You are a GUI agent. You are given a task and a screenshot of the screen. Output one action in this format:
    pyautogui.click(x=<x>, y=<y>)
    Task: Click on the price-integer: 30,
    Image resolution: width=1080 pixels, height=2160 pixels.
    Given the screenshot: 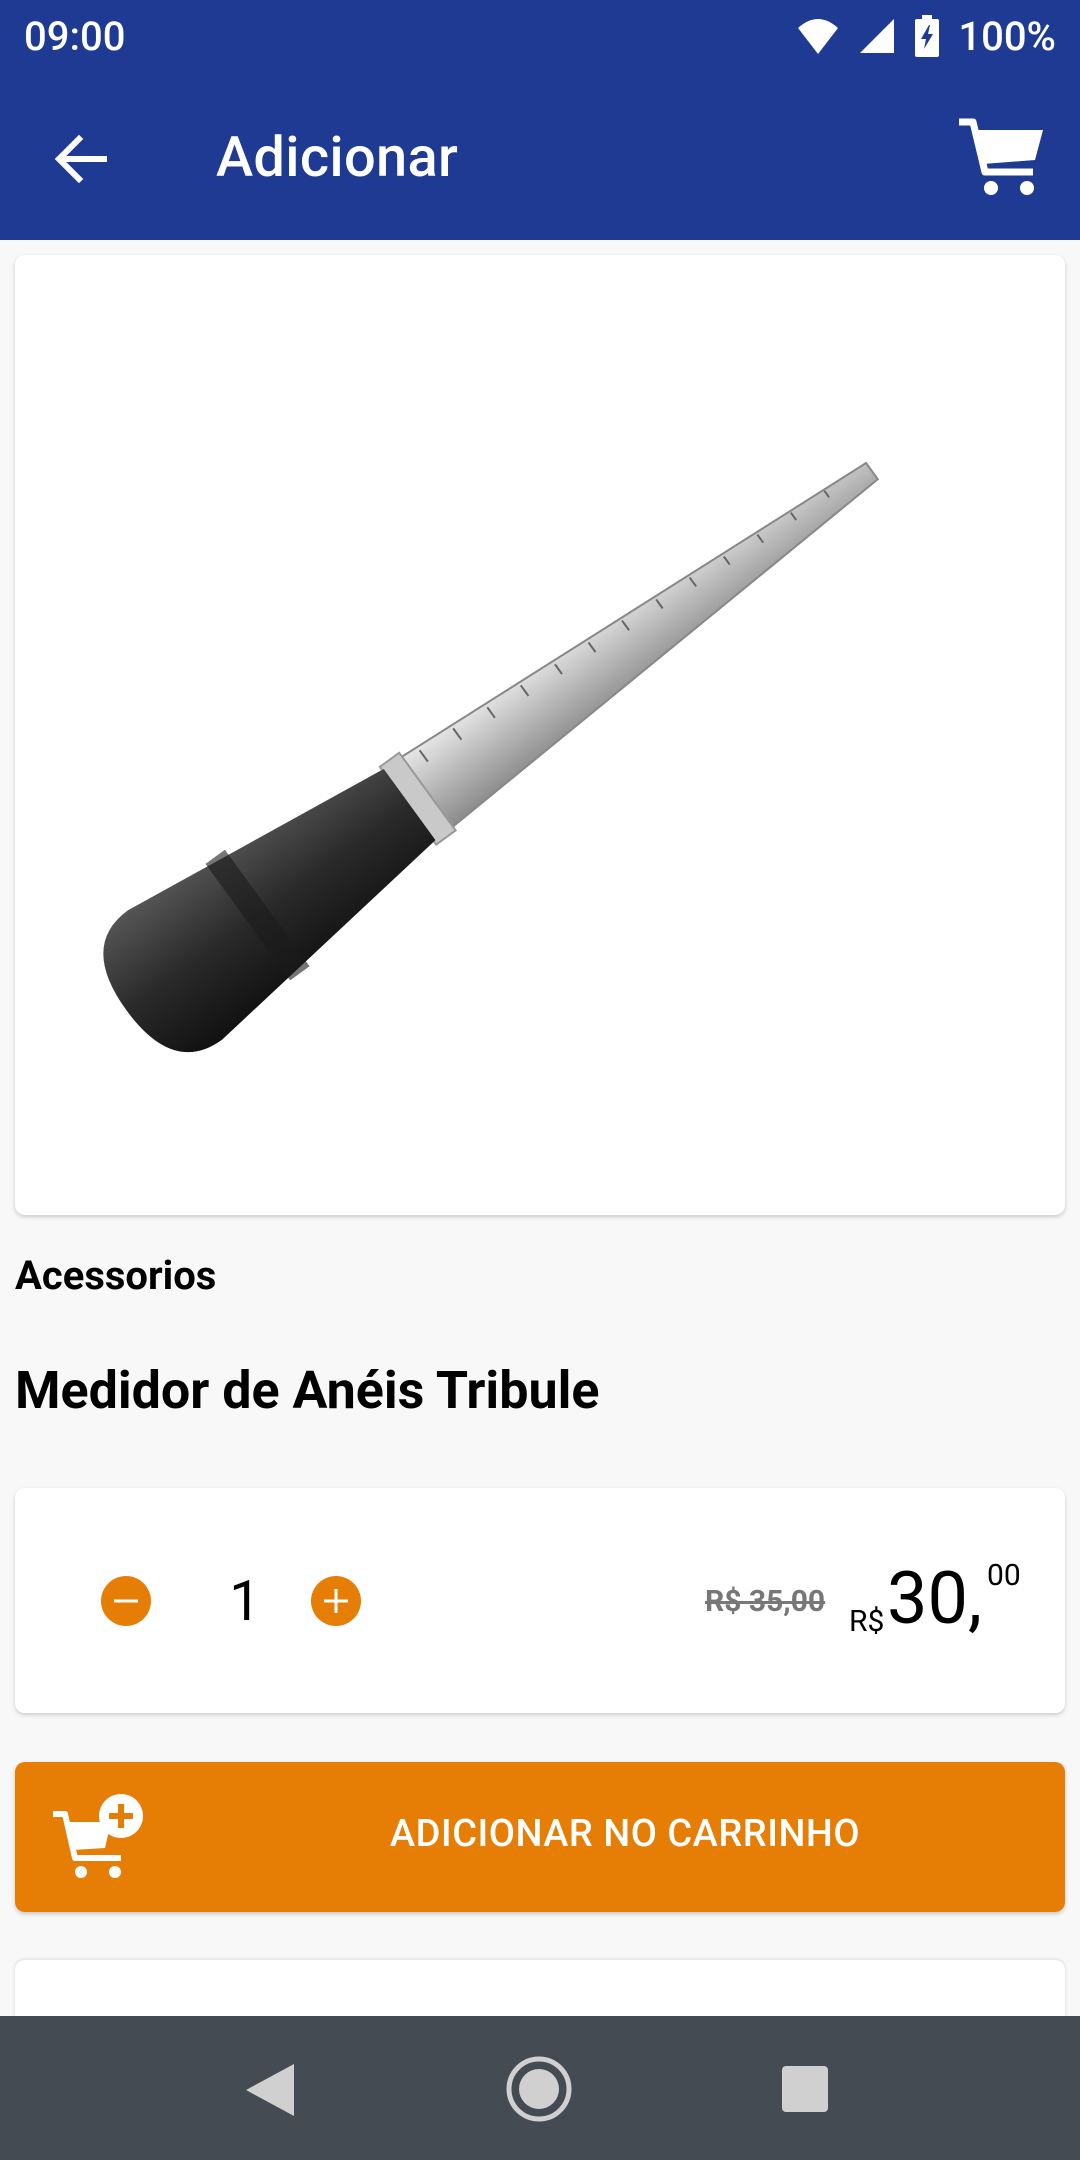 What is the action you would take?
    pyautogui.click(x=935, y=1598)
    